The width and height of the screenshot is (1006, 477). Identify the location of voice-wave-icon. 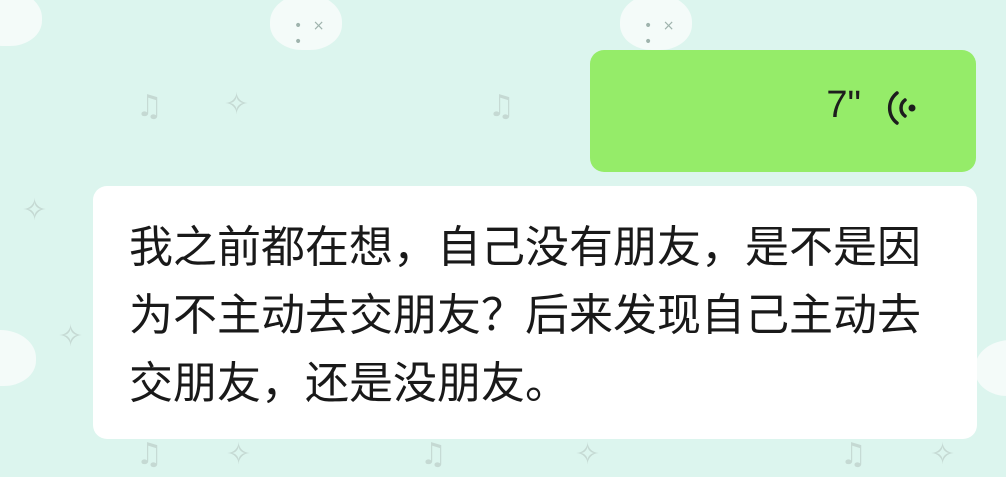
(901, 108).